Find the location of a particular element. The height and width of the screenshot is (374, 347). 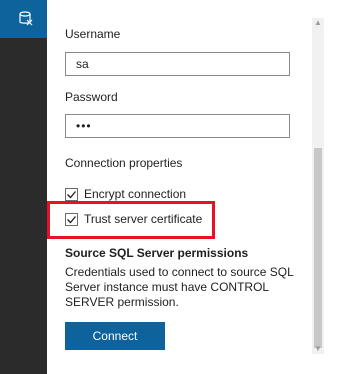

scroll-up-icon: ▲ is located at coordinates (318, 23).